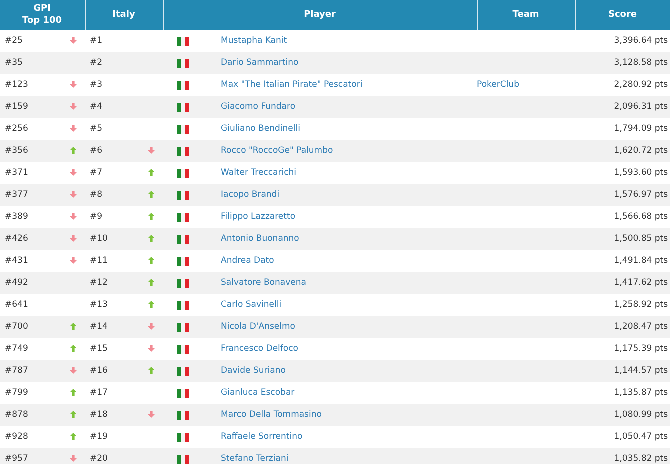 The height and width of the screenshot is (464, 670). I want to click on rank-text: #12, so click(99, 283).